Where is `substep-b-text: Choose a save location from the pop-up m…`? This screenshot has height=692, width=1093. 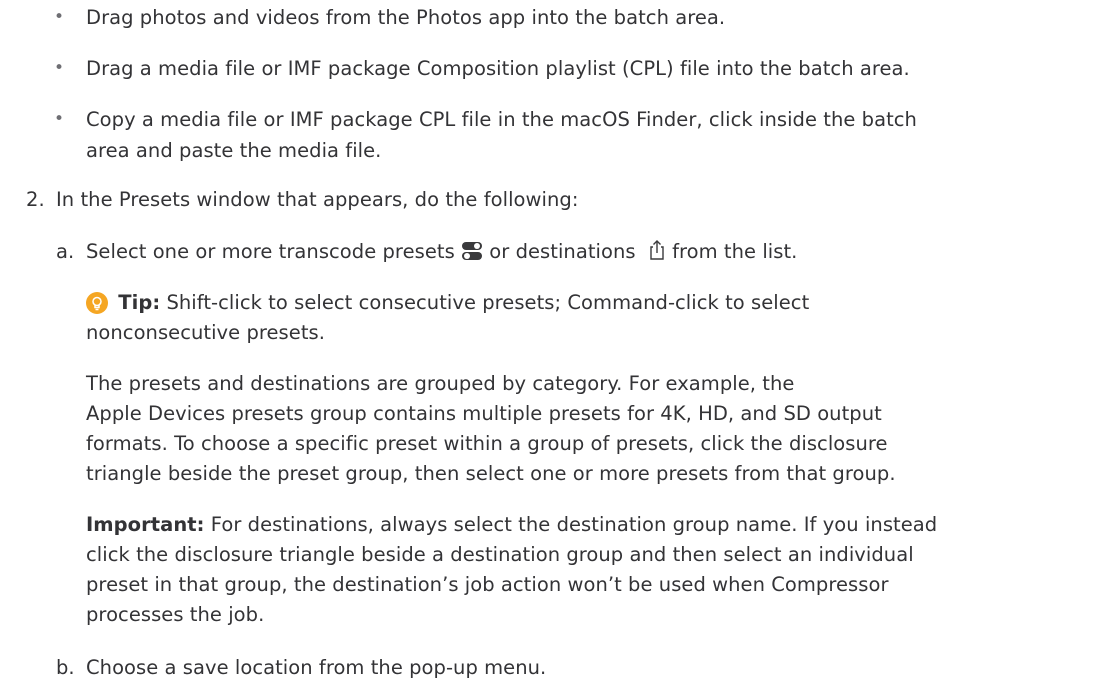
substep-b-text: Choose a save location from the pop-up m… is located at coordinates (316, 667).